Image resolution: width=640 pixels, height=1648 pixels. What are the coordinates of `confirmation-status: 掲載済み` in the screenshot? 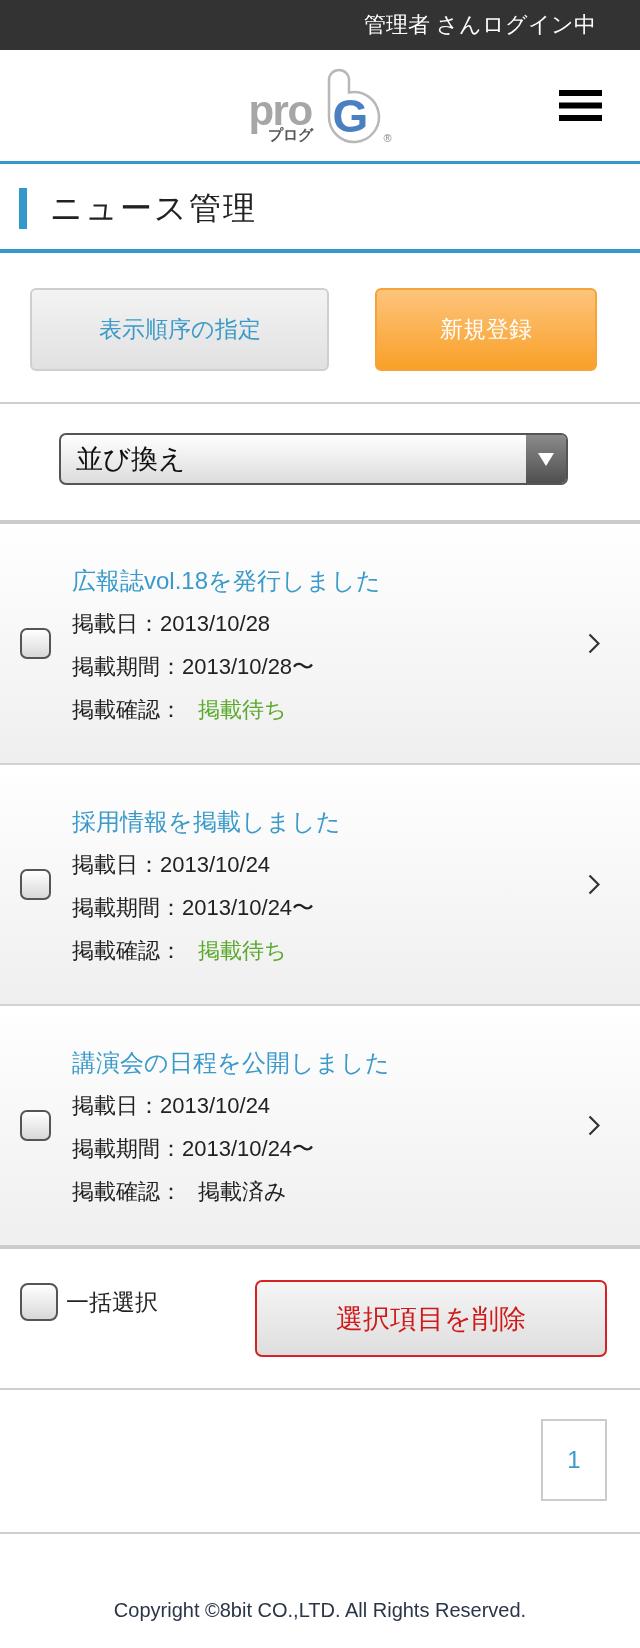 It's located at (242, 1191).